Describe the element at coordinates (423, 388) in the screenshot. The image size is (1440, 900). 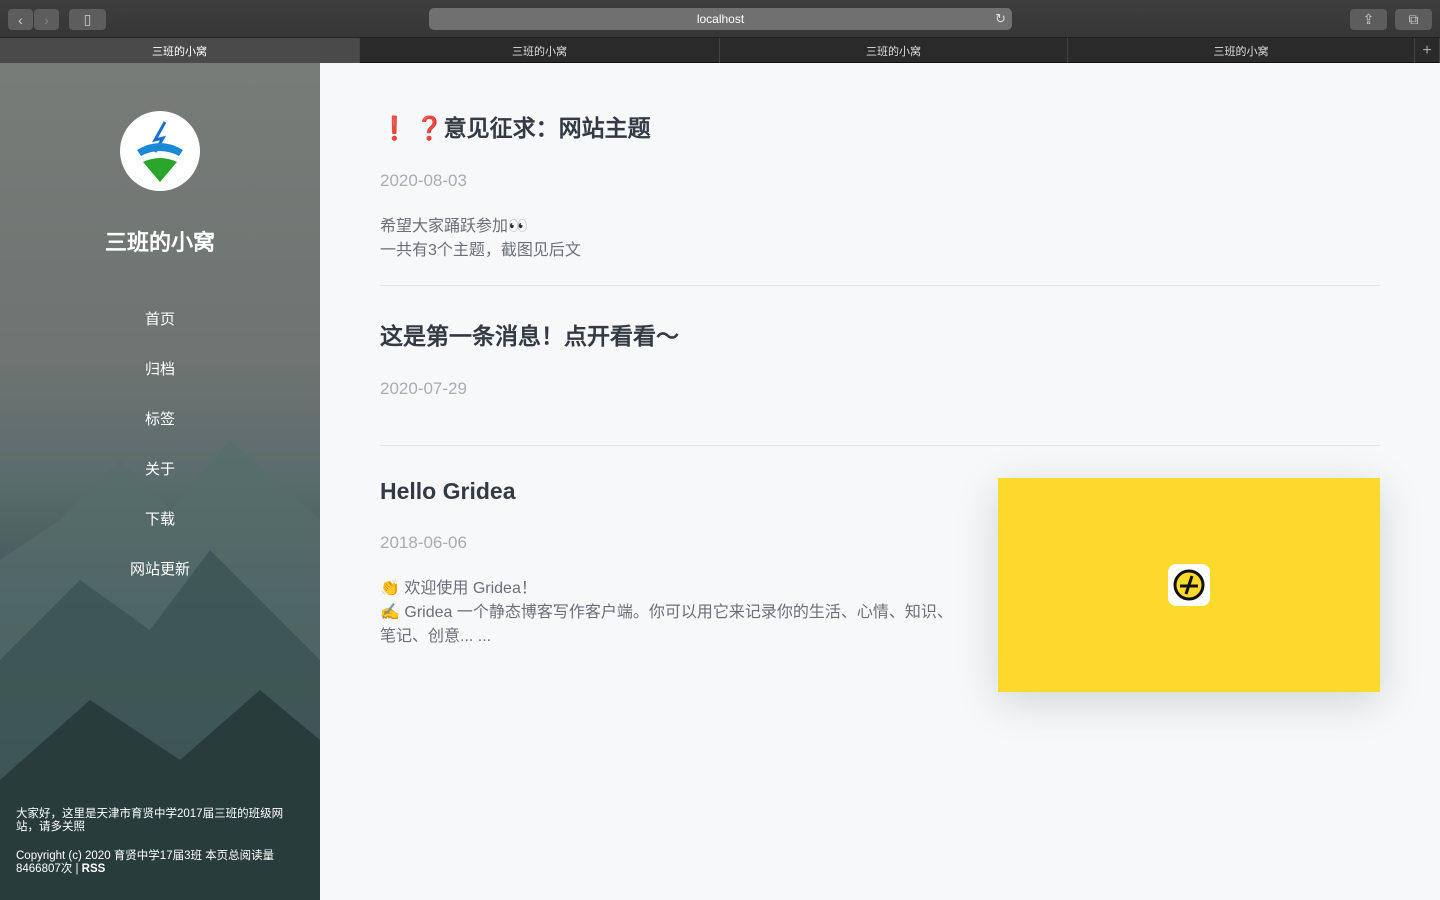
I see `post-date: 2020-07-29` at that location.